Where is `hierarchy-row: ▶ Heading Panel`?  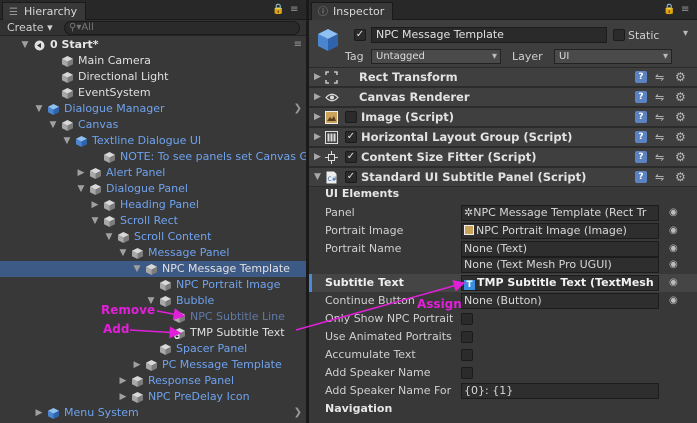 hierarchy-row: ▶ Heading Panel is located at coordinates (153, 205).